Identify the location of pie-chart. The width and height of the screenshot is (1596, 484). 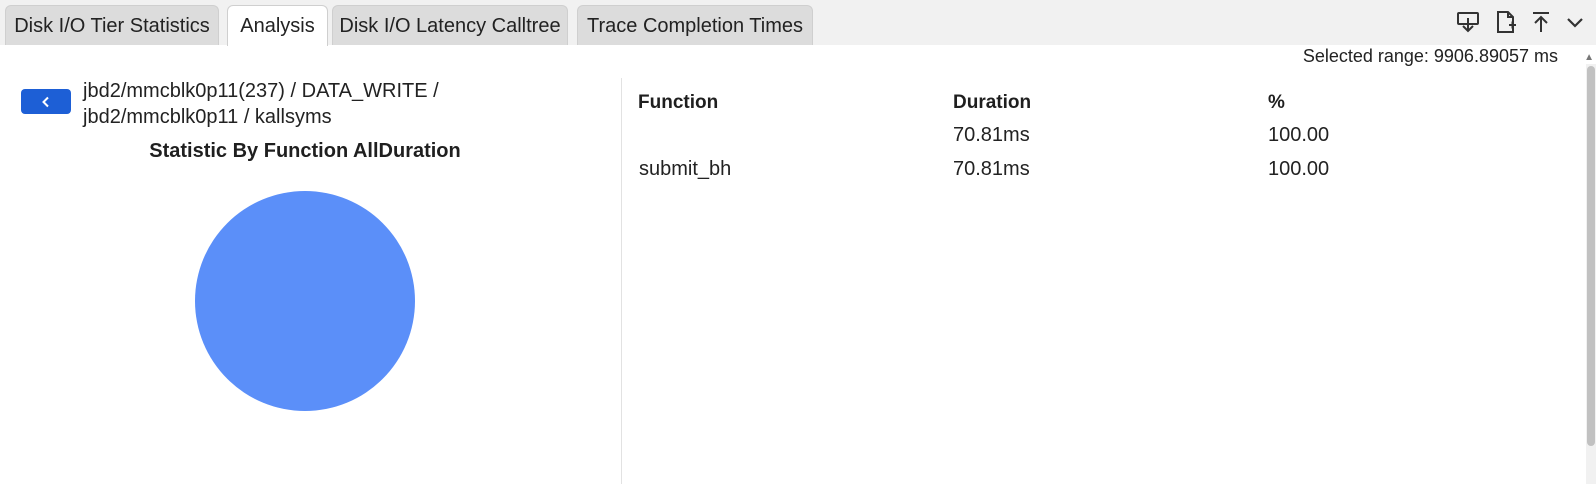
(305, 301).